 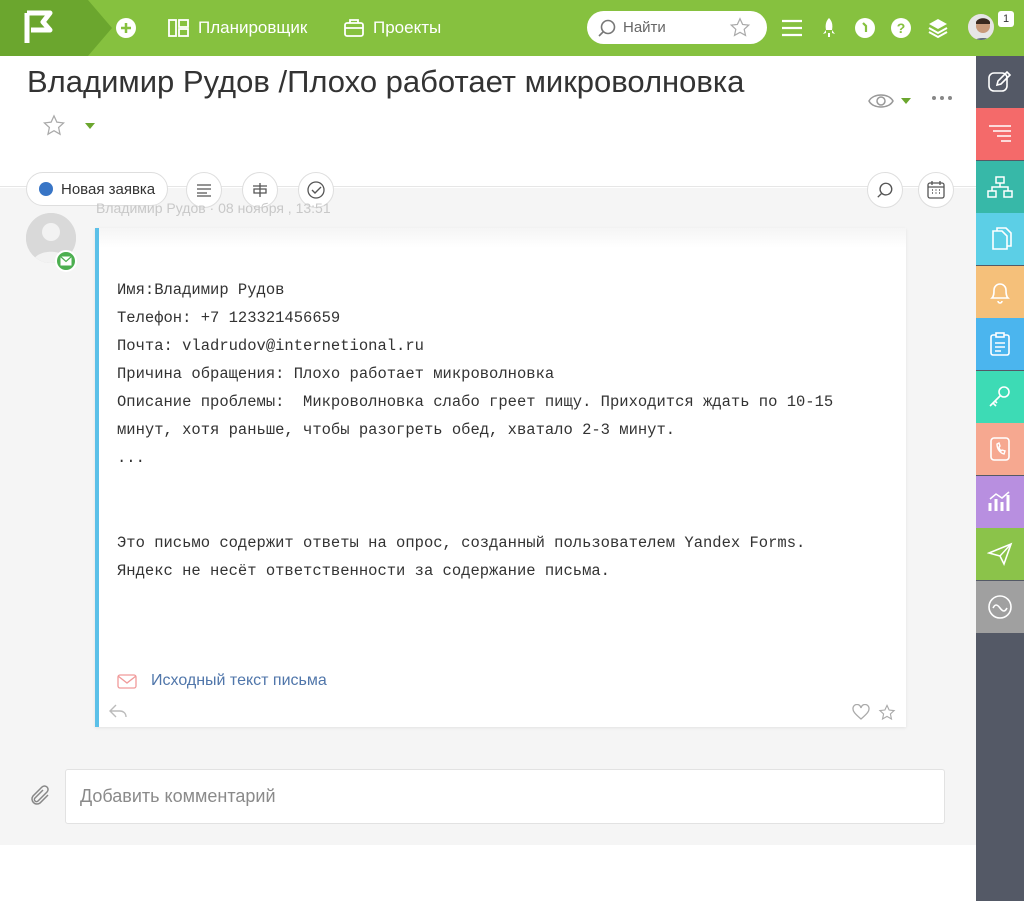 What do you see at coordinates (316, 190) in the screenshot?
I see `check-circle-icon` at bounding box center [316, 190].